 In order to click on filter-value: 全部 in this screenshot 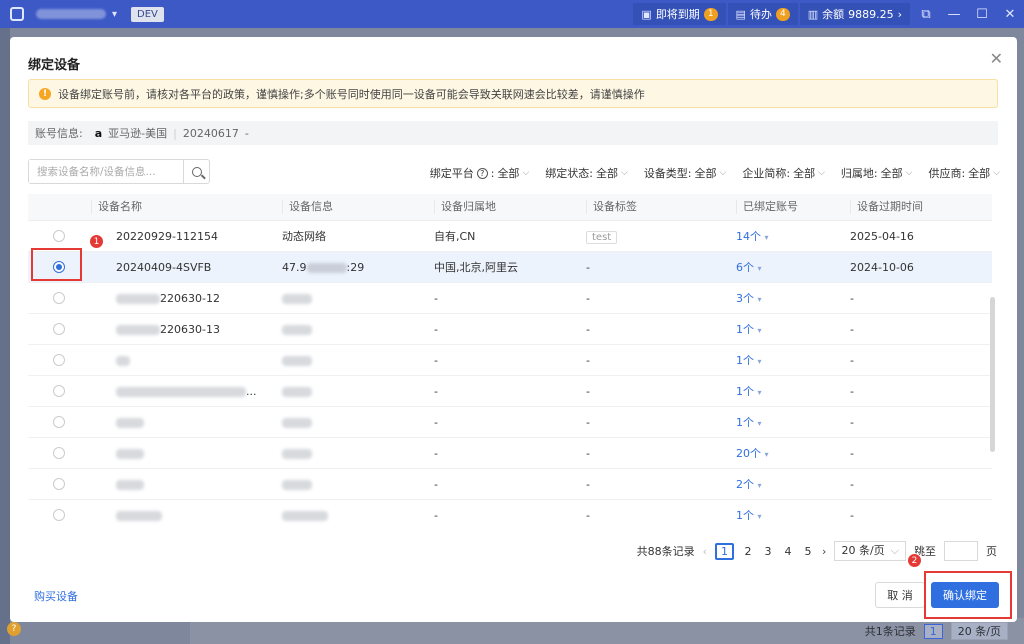, I will do `click(705, 173)`.